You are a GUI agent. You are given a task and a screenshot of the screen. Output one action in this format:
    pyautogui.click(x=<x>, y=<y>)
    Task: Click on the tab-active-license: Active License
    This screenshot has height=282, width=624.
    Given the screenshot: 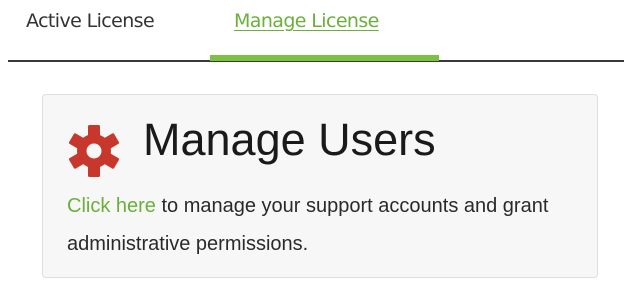 What is the action you would take?
    pyautogui.click(x=90, y=21)
    